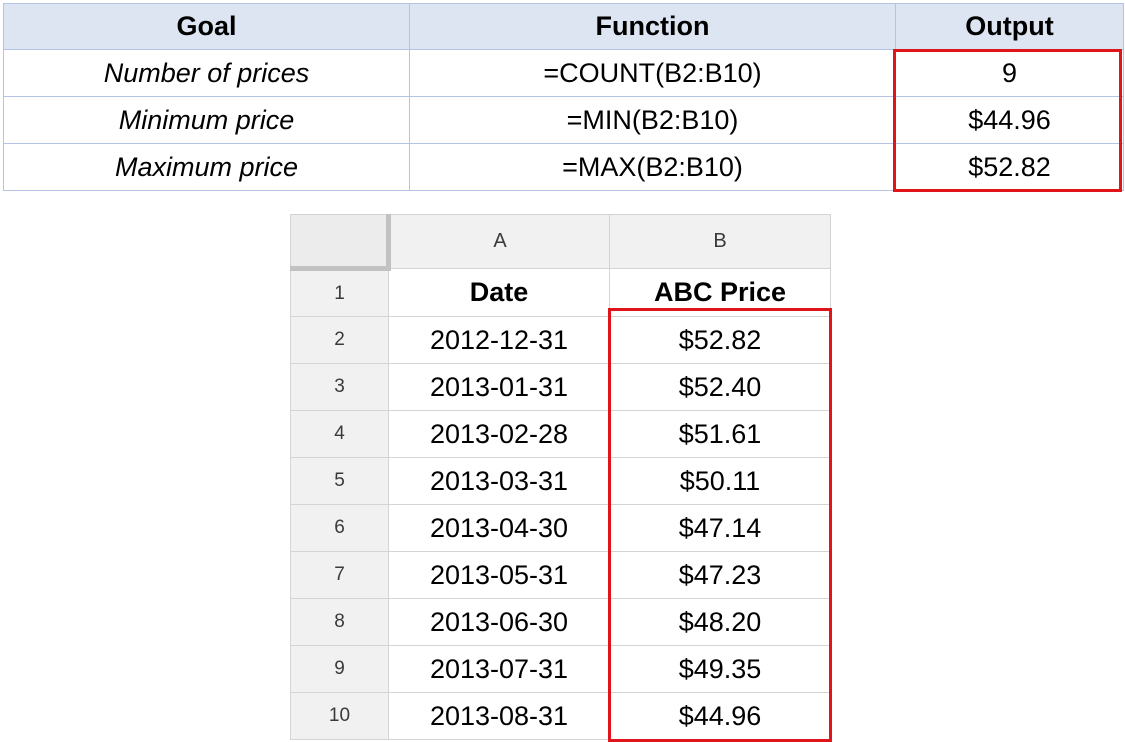 The image size is (1125, 742). What do you see at coordinates (1009, 26) in the screenshot?
I see `output-header: Output` at bounding box center [1009, 26].